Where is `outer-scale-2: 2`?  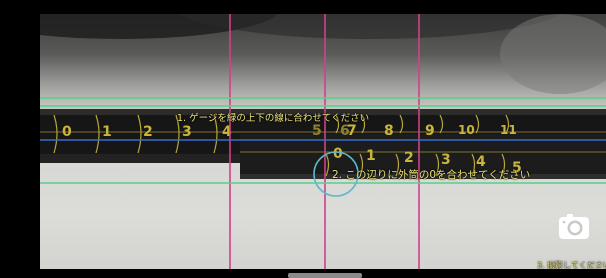
outer-scale-2: 2 is located at coordinates (148, 132).